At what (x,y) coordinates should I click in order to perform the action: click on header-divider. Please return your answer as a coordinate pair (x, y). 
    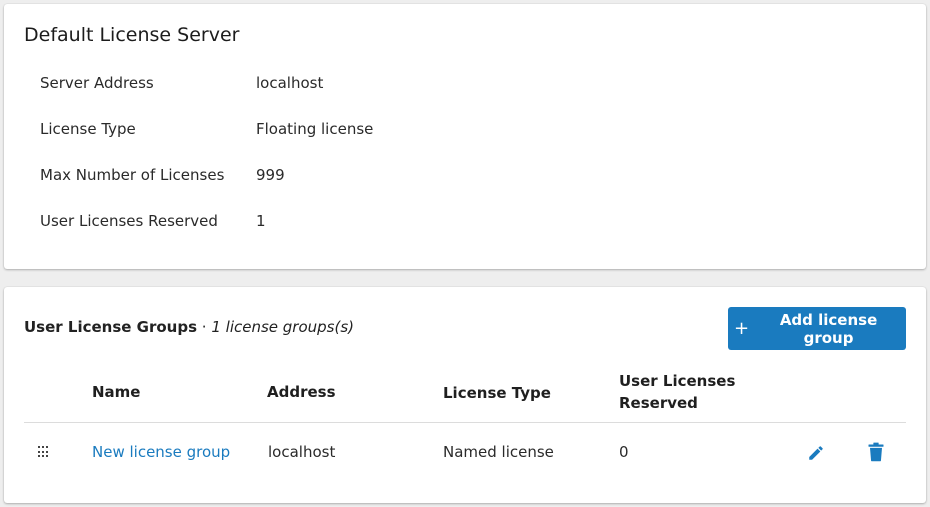
    Looking at the image, I should click on (465, 422).